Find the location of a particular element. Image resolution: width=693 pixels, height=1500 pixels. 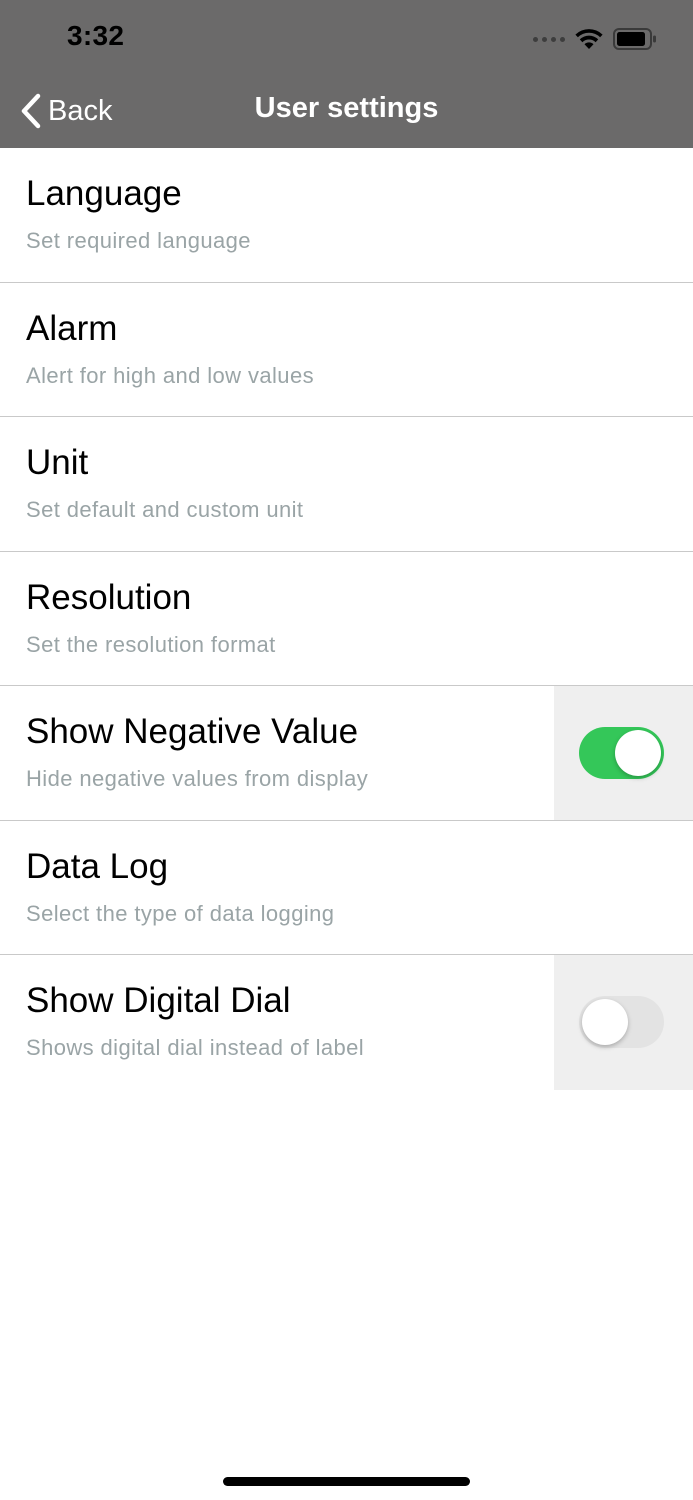

settings-row-subtitle: Shows digital dial instead of label is located at coordinates (195, 1047).